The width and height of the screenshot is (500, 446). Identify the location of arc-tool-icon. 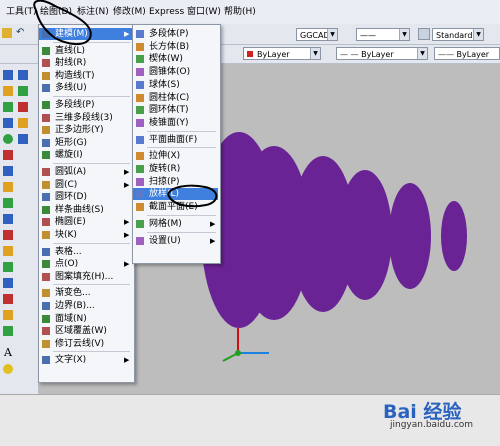
(8, 155).